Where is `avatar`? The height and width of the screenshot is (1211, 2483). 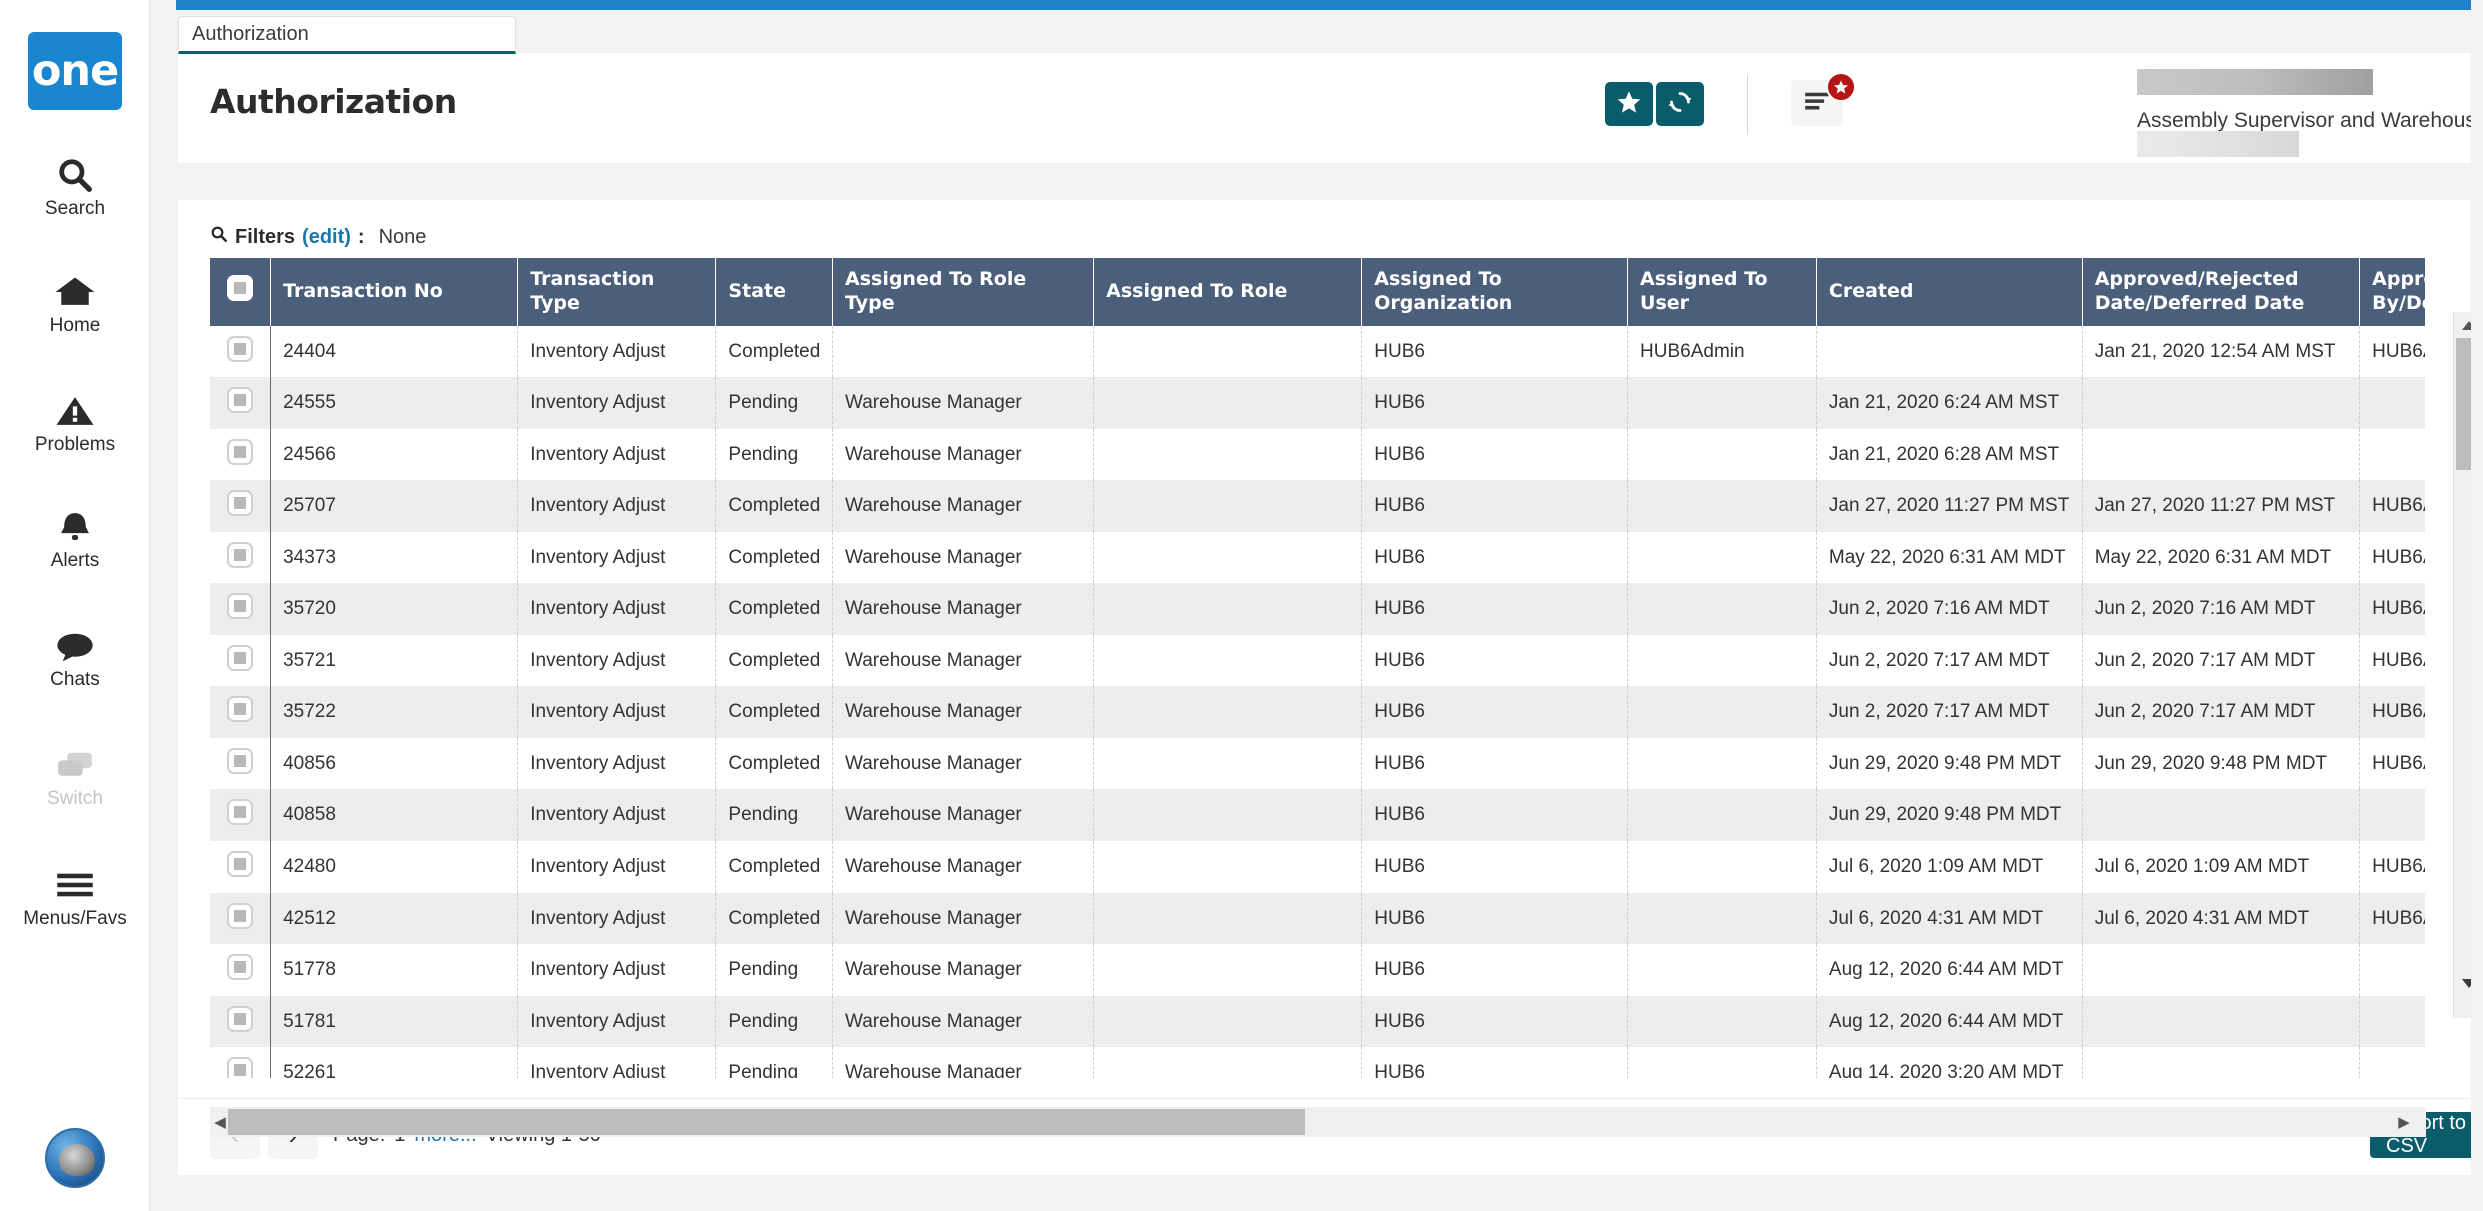
avatar is located at coordinates (75, 1158).